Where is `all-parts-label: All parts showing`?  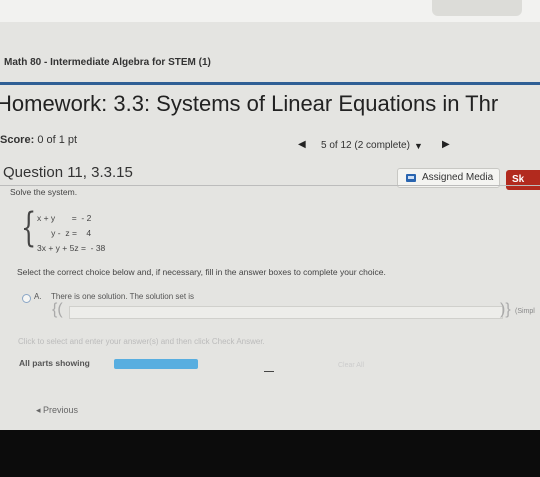 all-parts-label: All parts showing is located at coordinates (54, 363).